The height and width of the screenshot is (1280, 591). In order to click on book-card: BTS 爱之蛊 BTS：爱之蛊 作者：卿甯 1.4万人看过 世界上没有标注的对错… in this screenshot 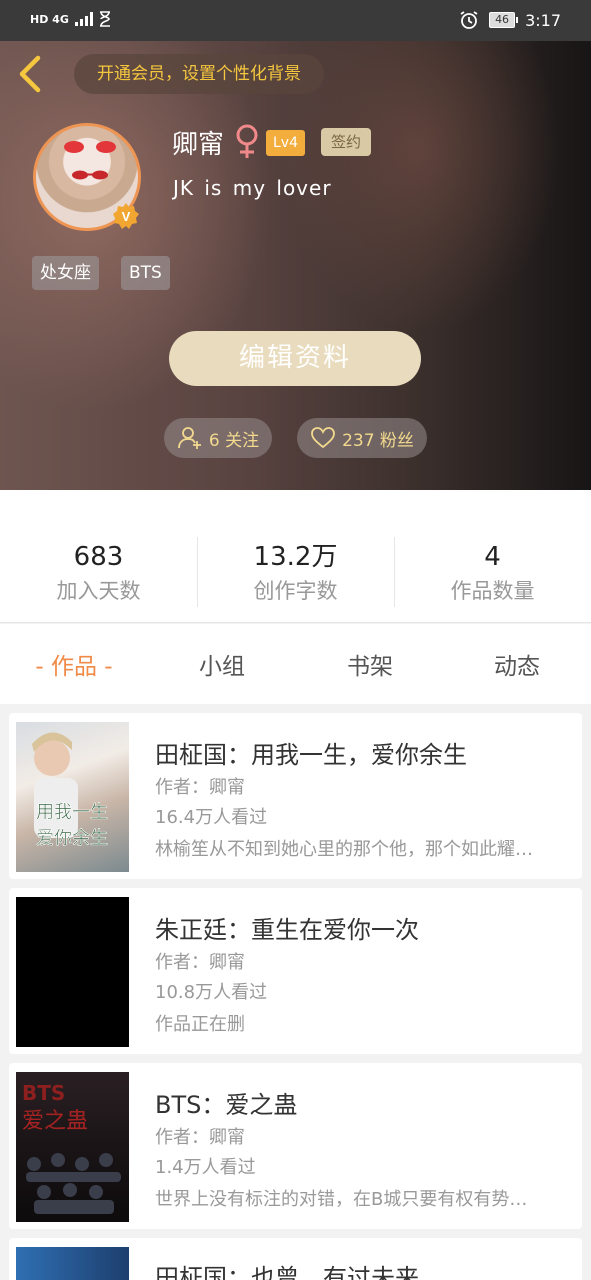, I will do `click(295, 1146)`.